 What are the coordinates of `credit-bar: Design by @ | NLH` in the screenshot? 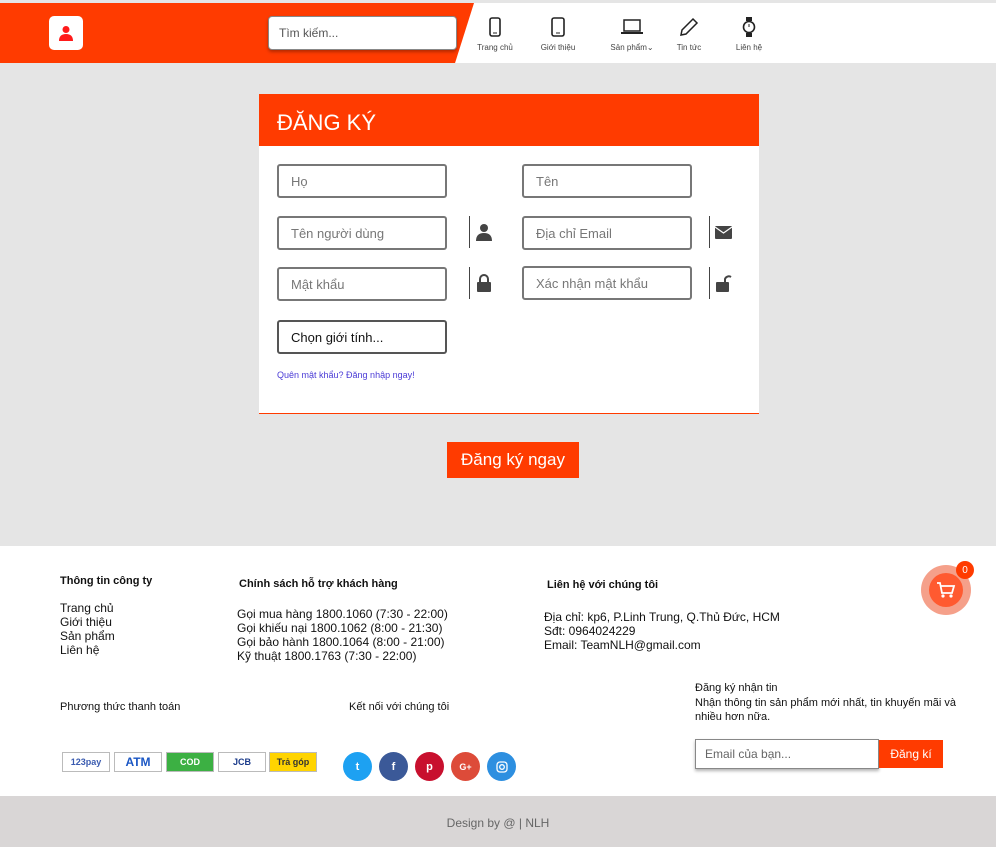 It's located at (498, 821).